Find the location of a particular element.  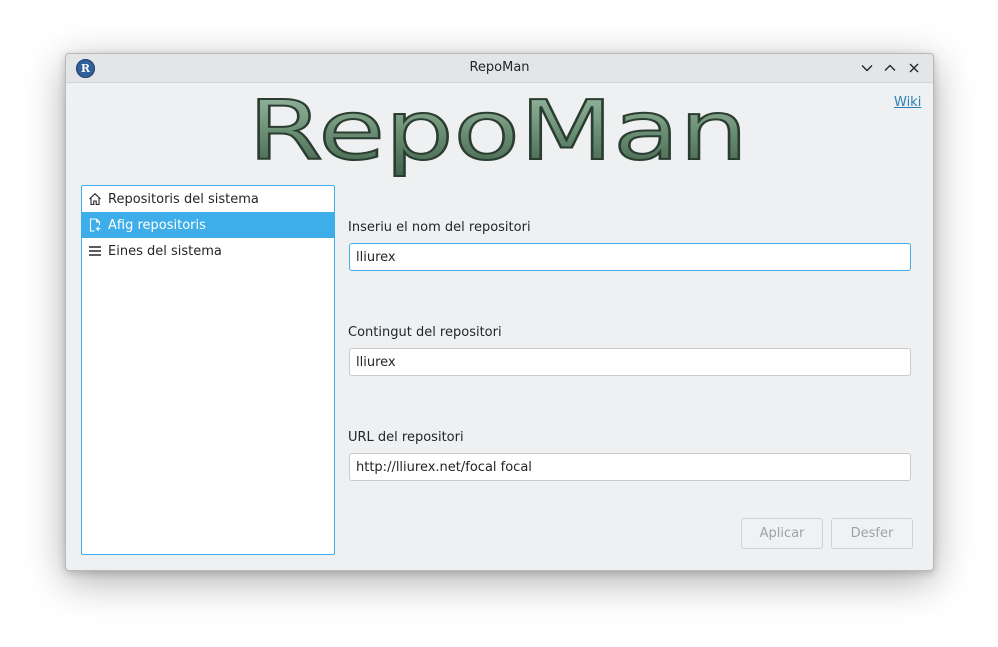

title-bar: R RepoMan is located at coordinates (499, 68).